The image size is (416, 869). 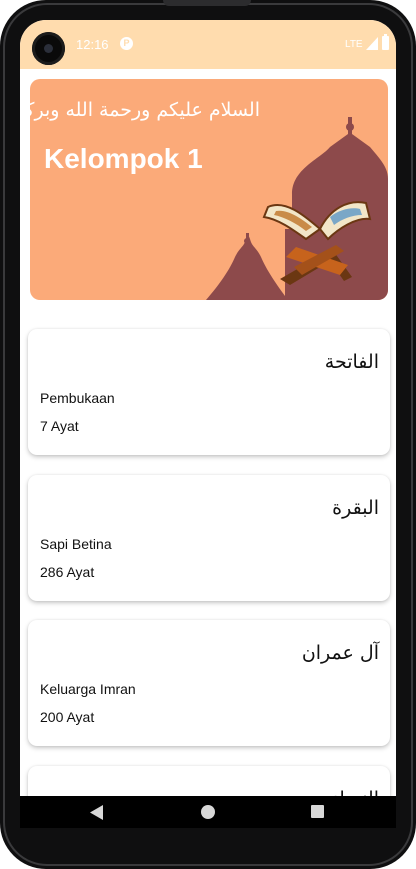 I want to click on navigation-bar, so click(x=208, y=812).